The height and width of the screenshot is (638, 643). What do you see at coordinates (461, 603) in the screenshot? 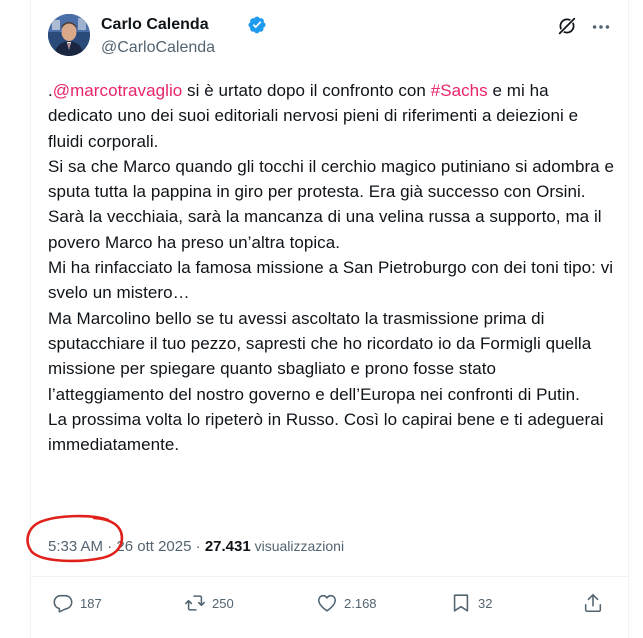
I see `bookmark-icon` at bounding box center [461, 603].